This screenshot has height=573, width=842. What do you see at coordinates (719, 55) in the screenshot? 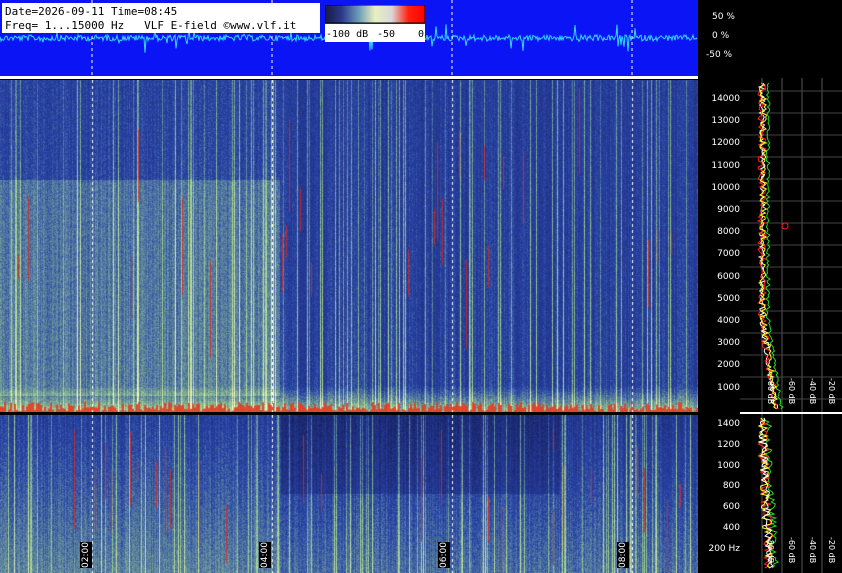
I see `percent-label-neg50: -50 %` at bounding box center [719, 55].